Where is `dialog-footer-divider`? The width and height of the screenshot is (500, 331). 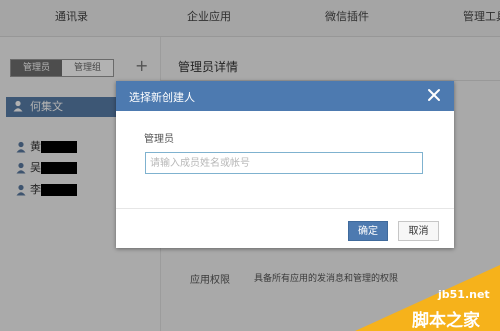 dialog-footer-divider is located at coordinates (285, 208).